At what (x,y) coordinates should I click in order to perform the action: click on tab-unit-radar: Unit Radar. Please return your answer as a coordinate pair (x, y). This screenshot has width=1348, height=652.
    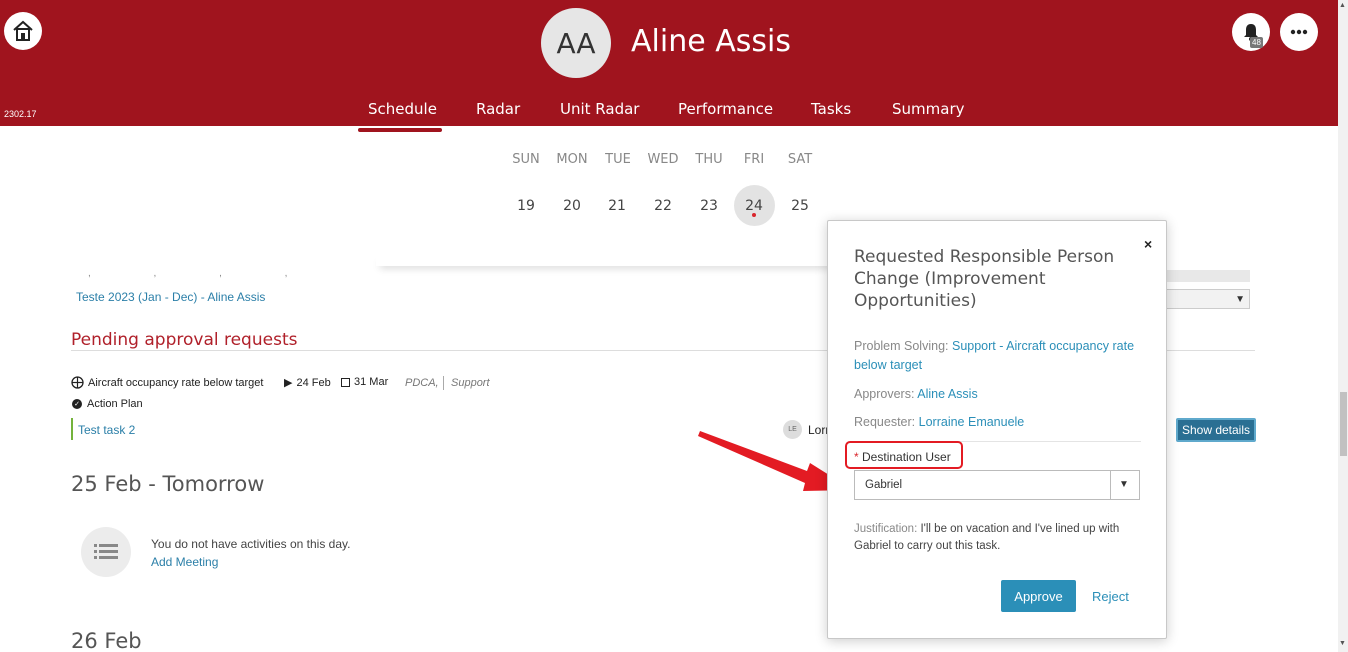
    Looking at the image, I should click on (599, 109).